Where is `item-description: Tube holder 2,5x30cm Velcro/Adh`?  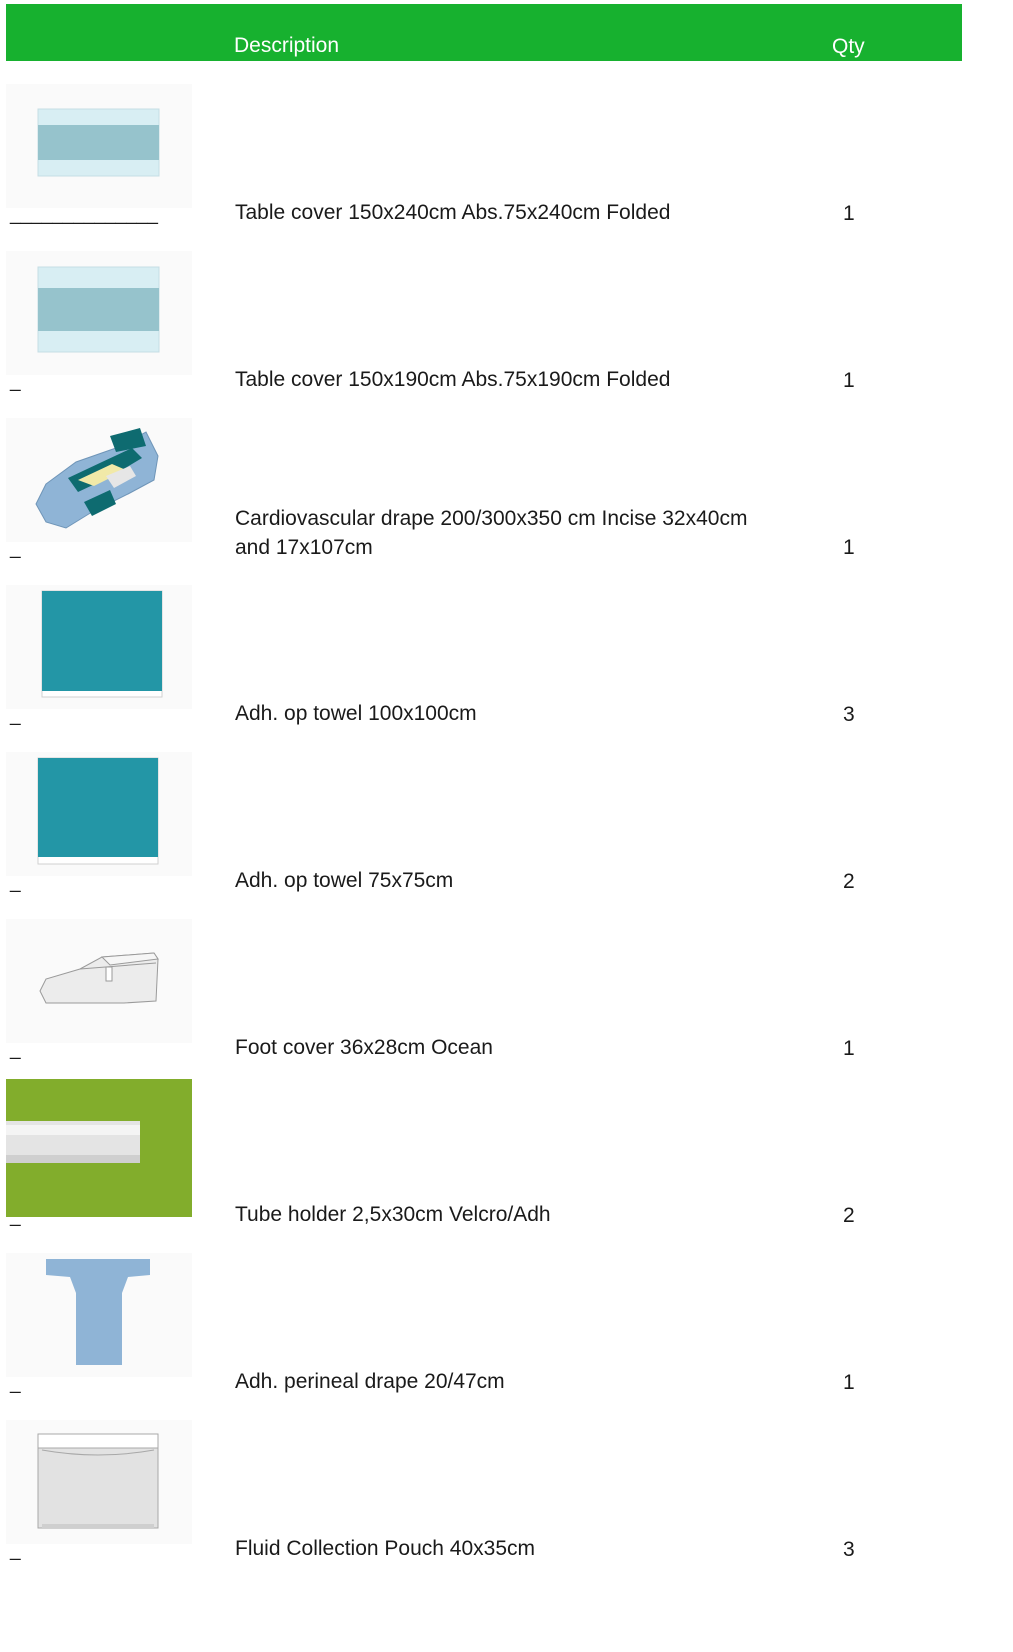
item-description: Tube holder 2,5x30cm Velcro/Adh is located at coordinates (393, 1214).